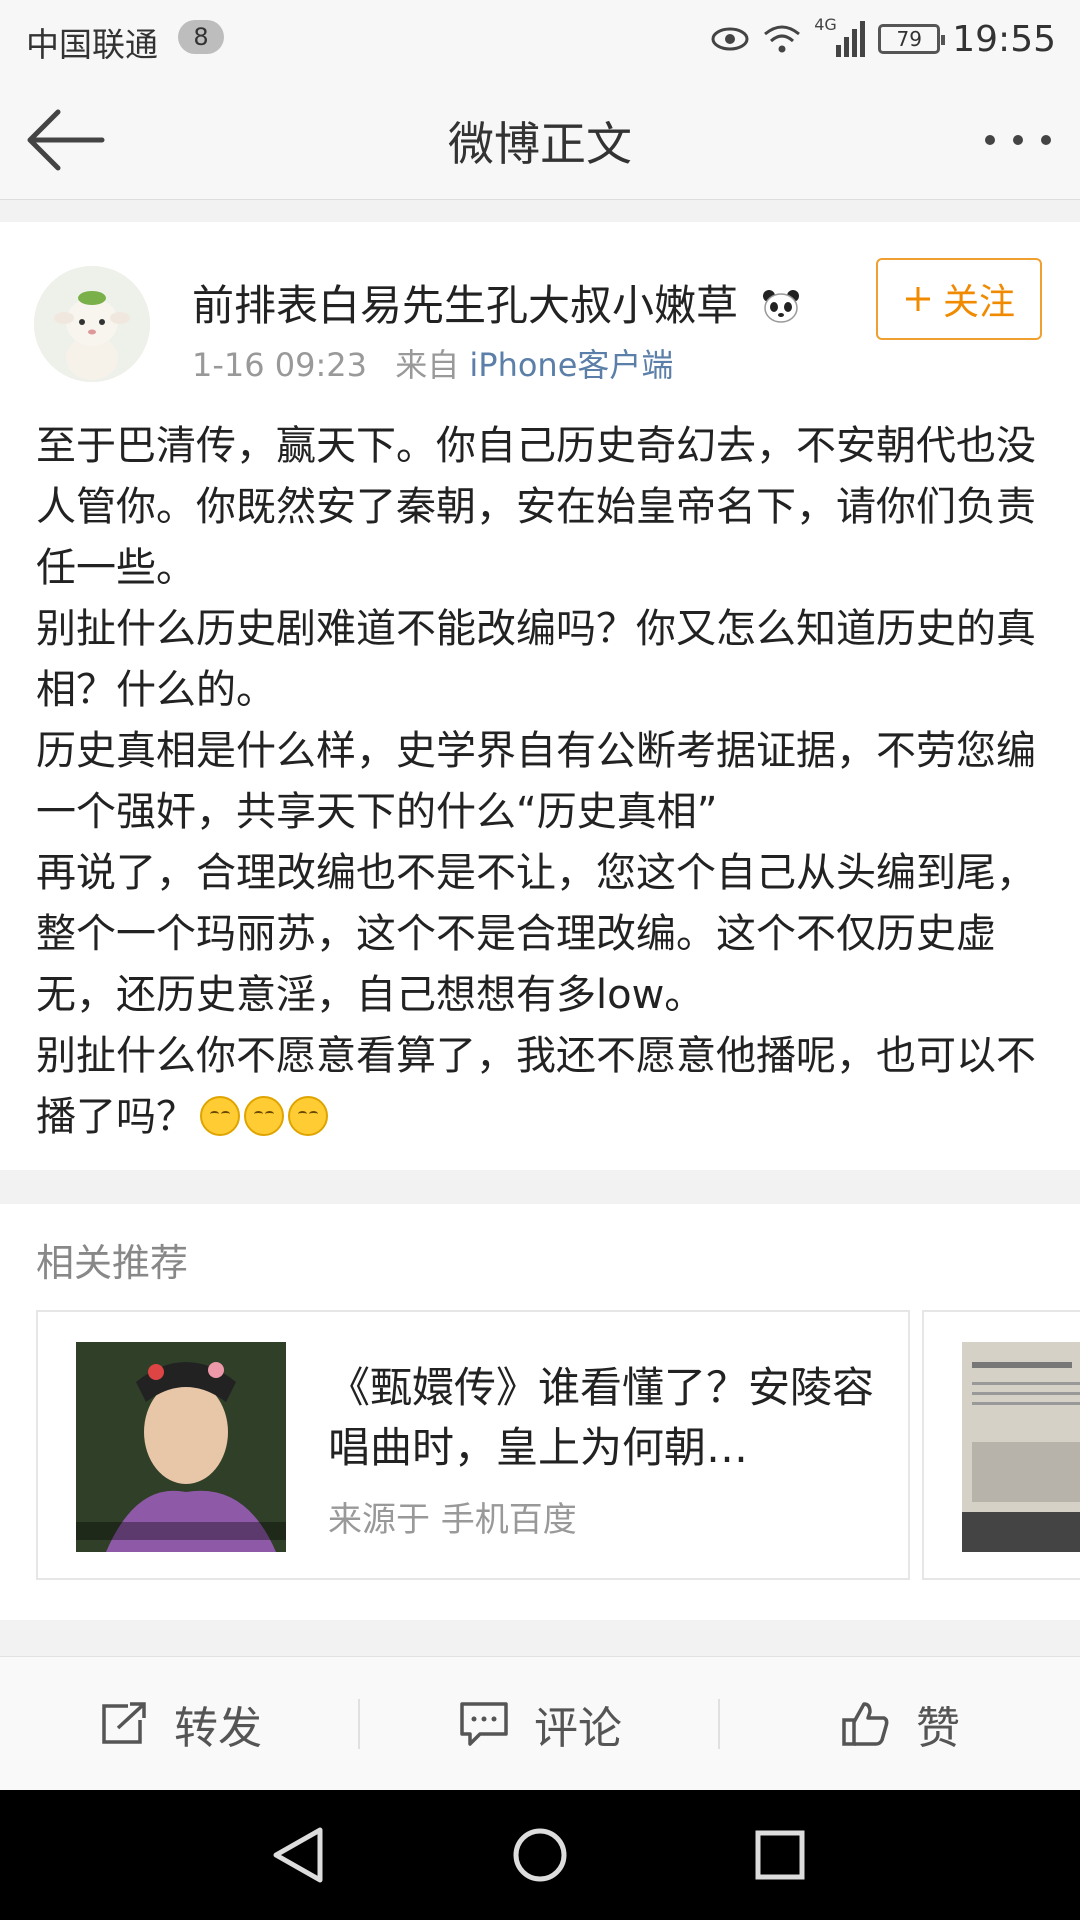 The height and width of the screenshot is (1920, 1080). Describe the element at coordinates (1004, 39) in the screenshot. I see `clock: 19:55` at that location.